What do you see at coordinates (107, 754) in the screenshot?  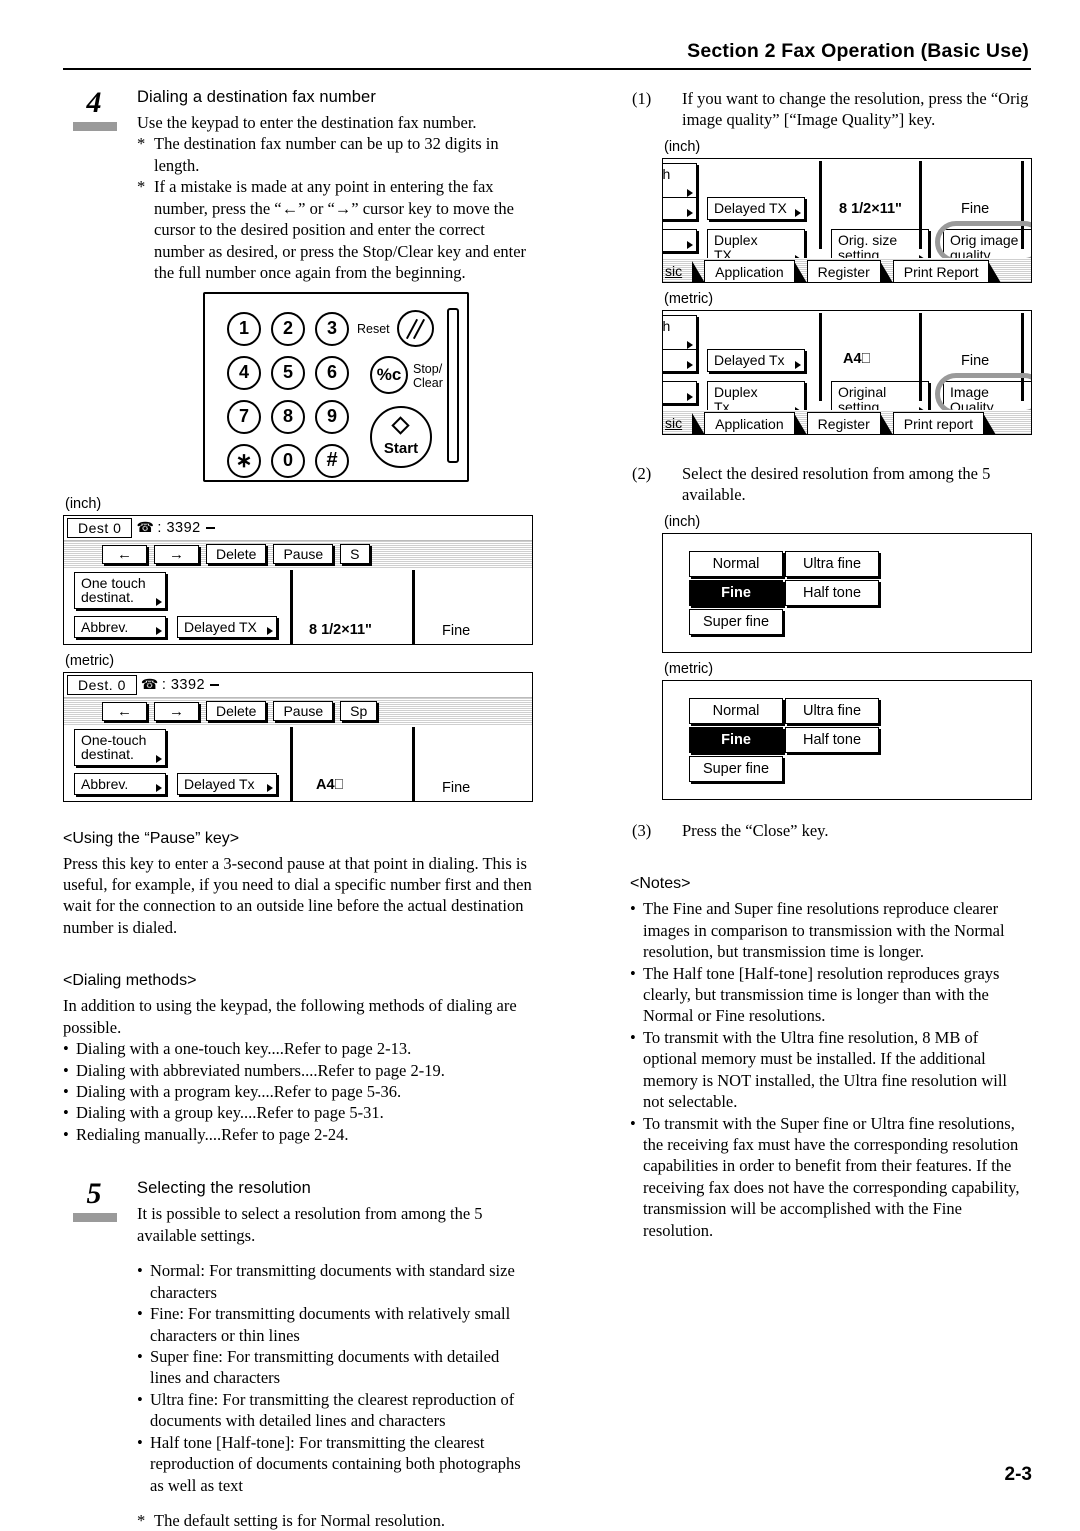 I see `one-touch-label-2: destinat.` at bounding box center [107, 754].